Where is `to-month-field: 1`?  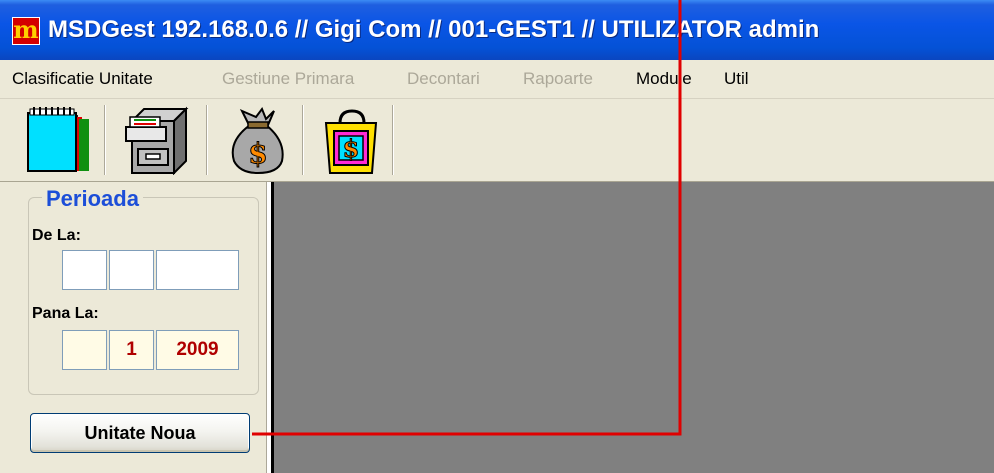
to-month-field: 1 is located at coordinates (131, 350).